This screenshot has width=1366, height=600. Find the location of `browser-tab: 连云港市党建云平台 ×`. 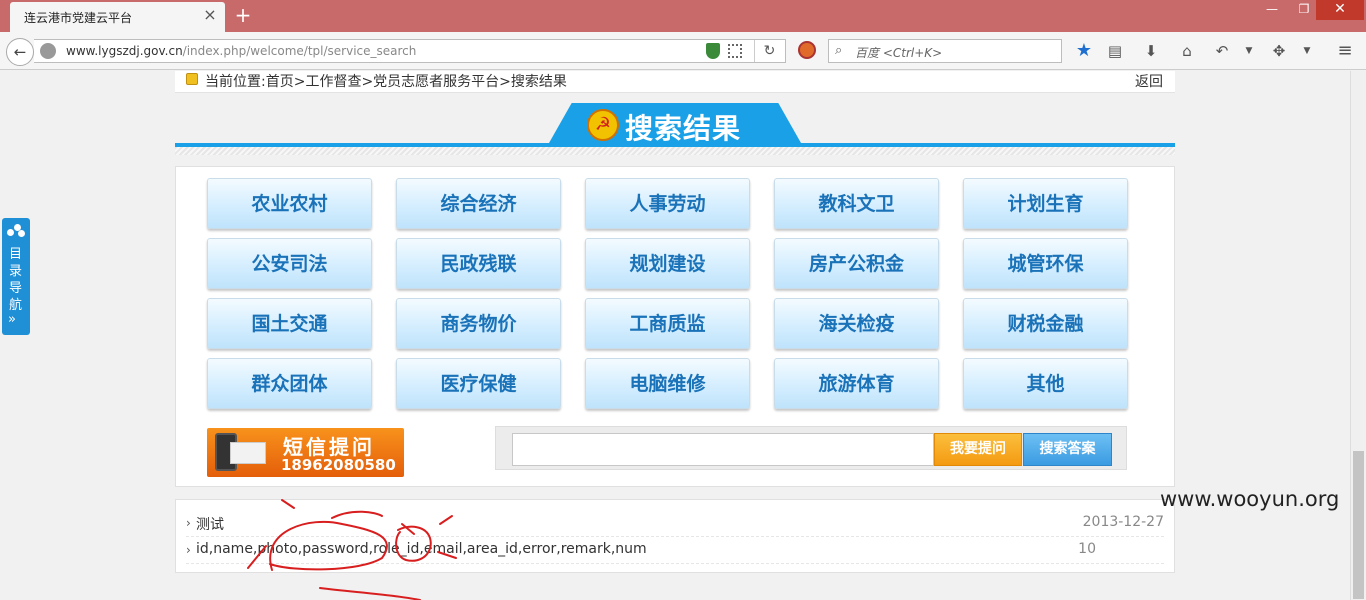

browser-tab: 连云港市党建云平台 × is located at coordinates (117, 17).